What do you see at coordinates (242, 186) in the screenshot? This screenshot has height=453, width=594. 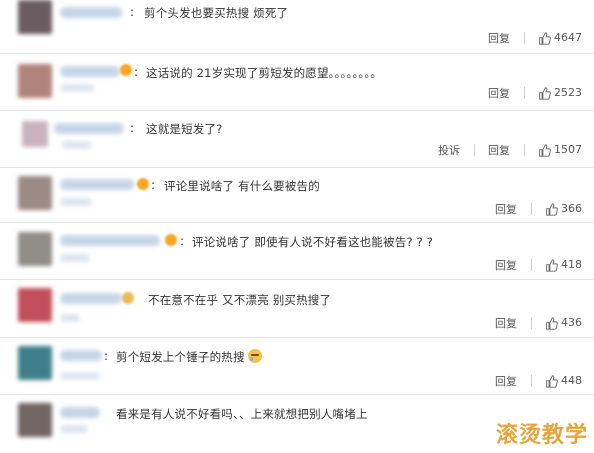 I see `comment-text: 评论里说啥了 有什么要被告的` at bounding box center [242, 186].